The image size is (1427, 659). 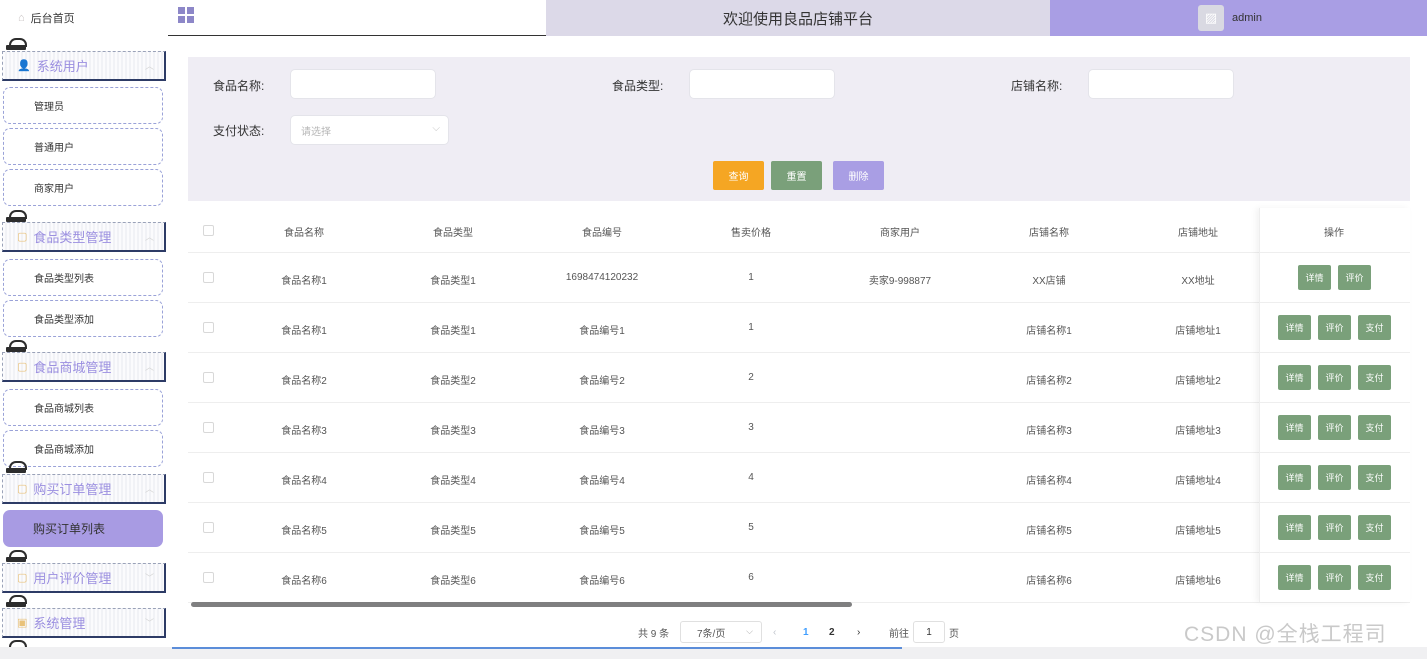 I want to click on sidebar-home-label: 后台首页, so click(x=52, y=19).